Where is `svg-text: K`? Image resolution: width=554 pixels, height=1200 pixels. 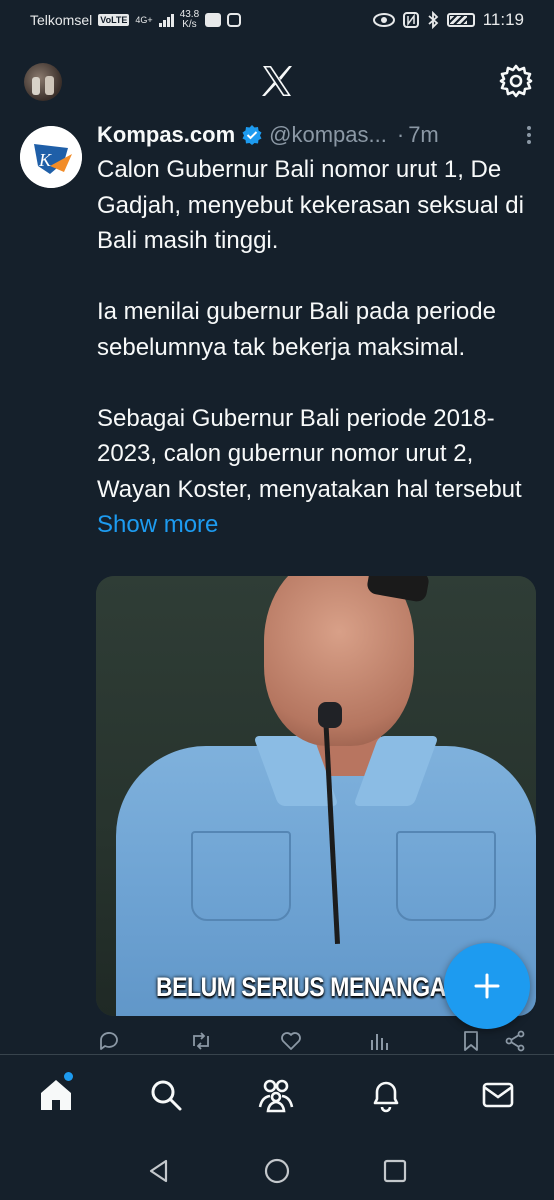
svg-text: K is located at coordinates (45, 160).